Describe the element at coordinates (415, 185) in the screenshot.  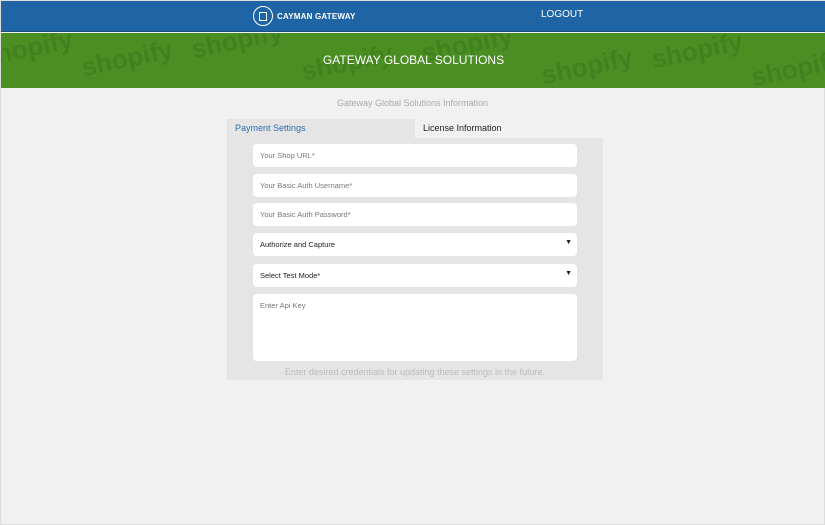
I see `username-input: Your Basic Auth Username*` at that location.